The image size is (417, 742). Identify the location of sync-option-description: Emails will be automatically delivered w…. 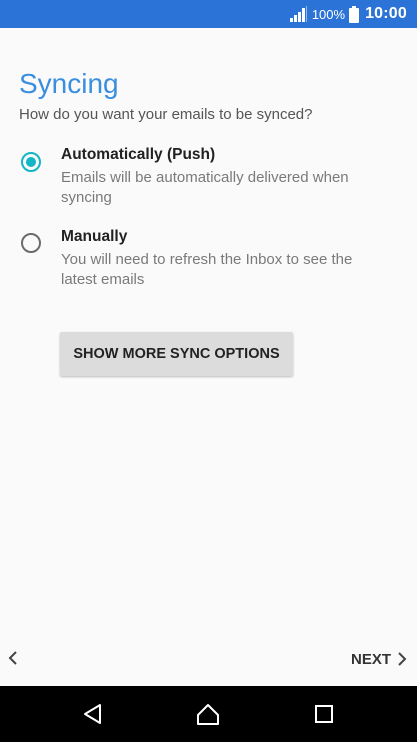
(205, 187).